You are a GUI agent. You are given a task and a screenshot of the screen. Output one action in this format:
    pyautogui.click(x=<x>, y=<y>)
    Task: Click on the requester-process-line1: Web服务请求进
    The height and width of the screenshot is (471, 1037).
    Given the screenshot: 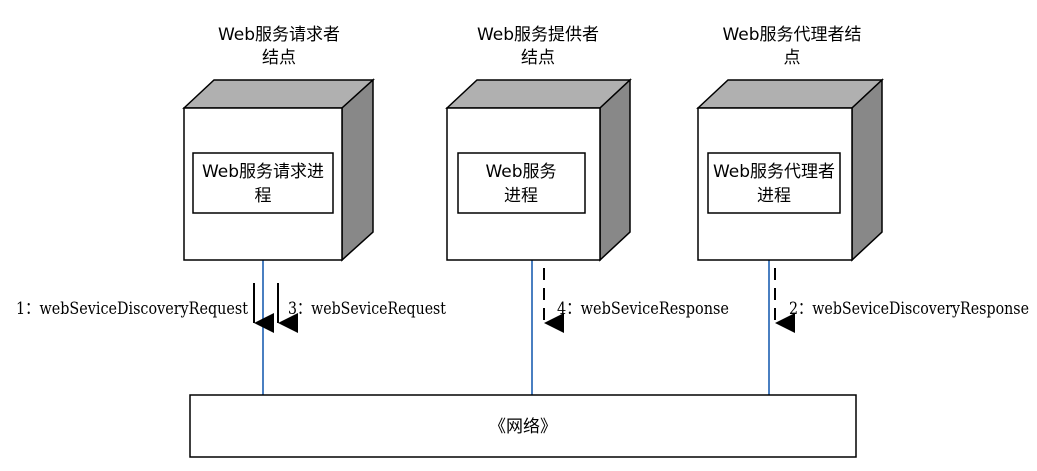 What is the action you would take?
    pyautogui.click(x=263, y=172)
    